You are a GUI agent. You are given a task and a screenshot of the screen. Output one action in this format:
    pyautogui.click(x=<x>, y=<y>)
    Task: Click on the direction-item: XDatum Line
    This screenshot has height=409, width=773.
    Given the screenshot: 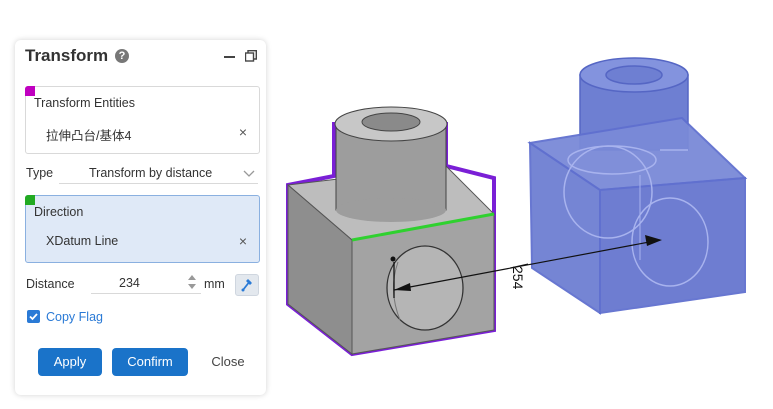 What is the action you would take?
    pyautogui.click(x=82, y=241)
    